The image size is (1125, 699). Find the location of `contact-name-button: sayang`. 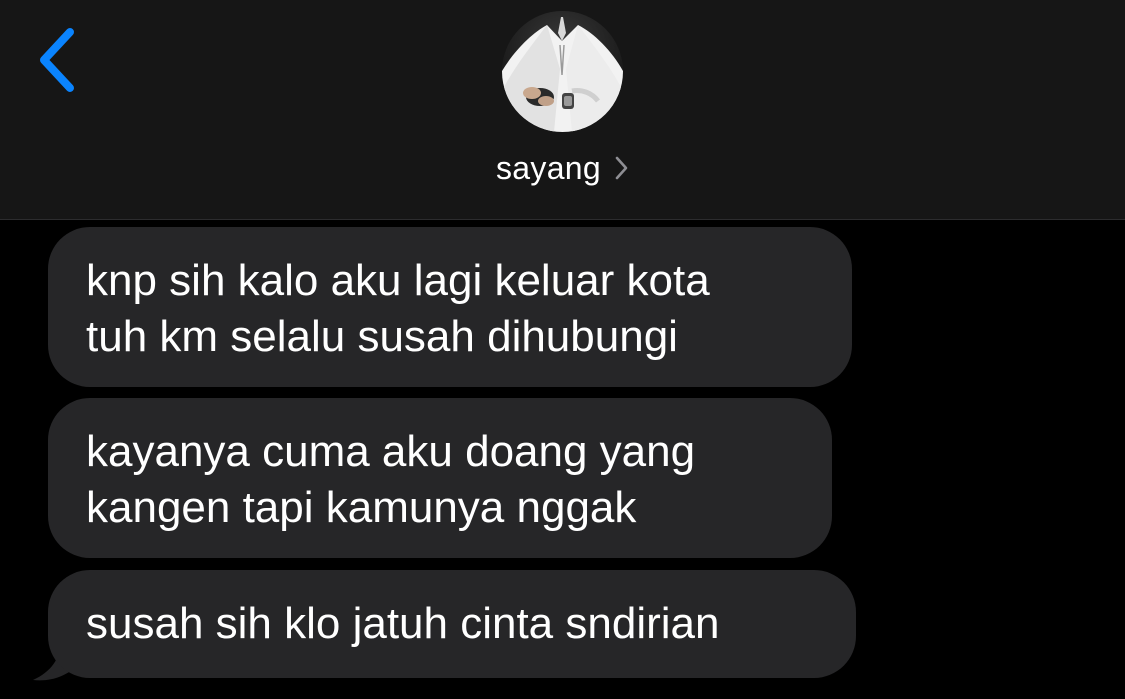

contact-name-button: sayang is located at coordinates (562, 168).